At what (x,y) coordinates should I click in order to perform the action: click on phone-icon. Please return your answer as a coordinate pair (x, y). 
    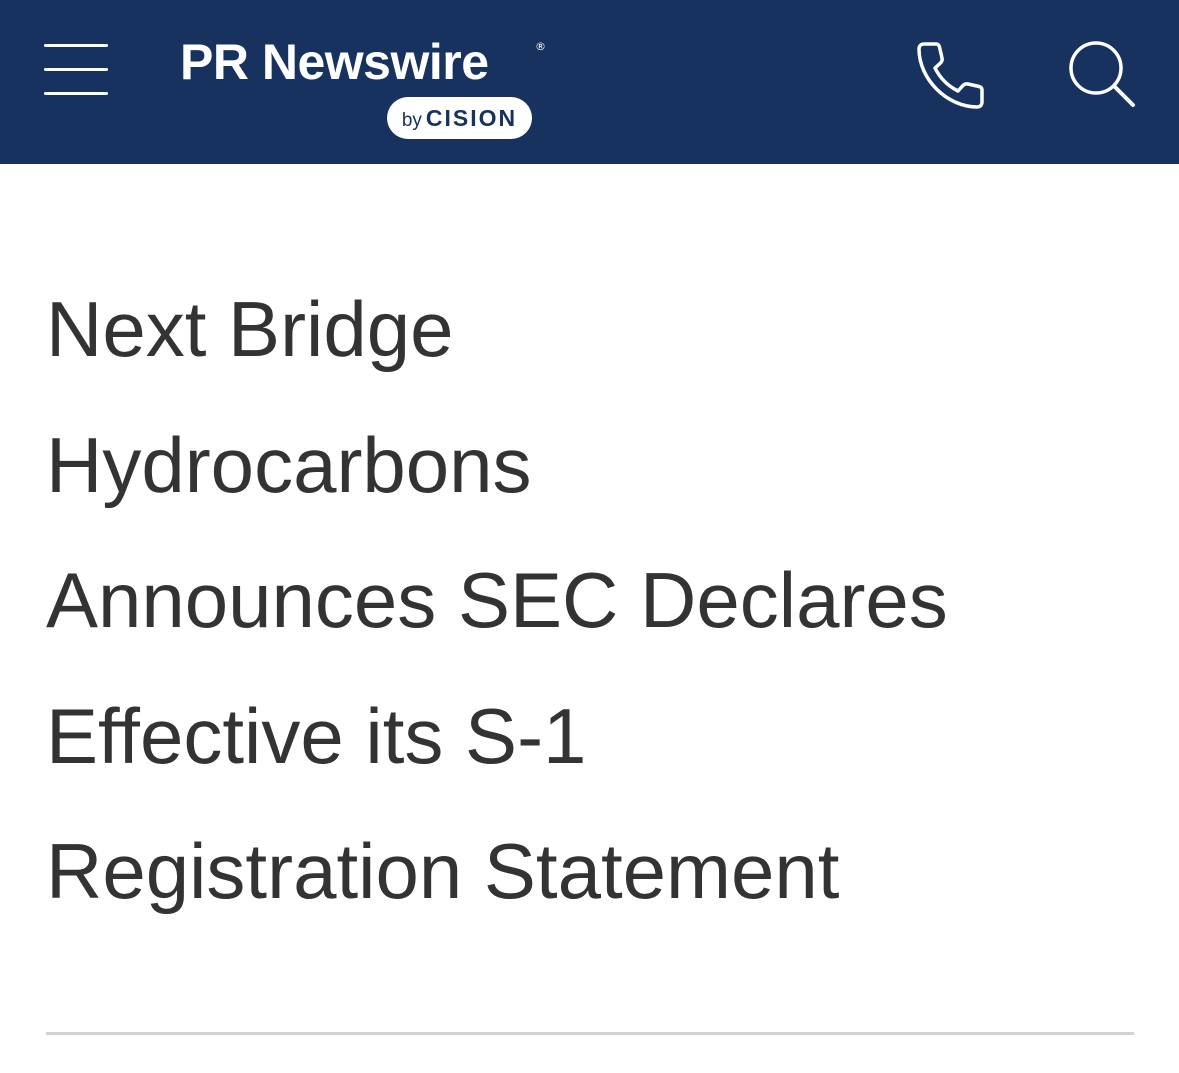
    Looking at the image, I should click on (950, 75).